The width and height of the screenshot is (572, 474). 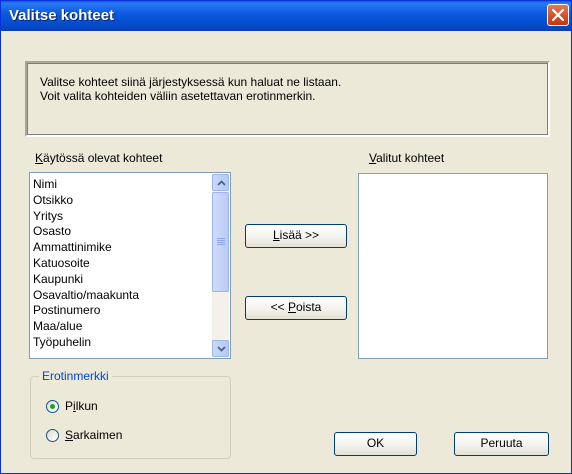 I want to click on separator-legend: Erotinmerkki, so click(x=75, y=376).